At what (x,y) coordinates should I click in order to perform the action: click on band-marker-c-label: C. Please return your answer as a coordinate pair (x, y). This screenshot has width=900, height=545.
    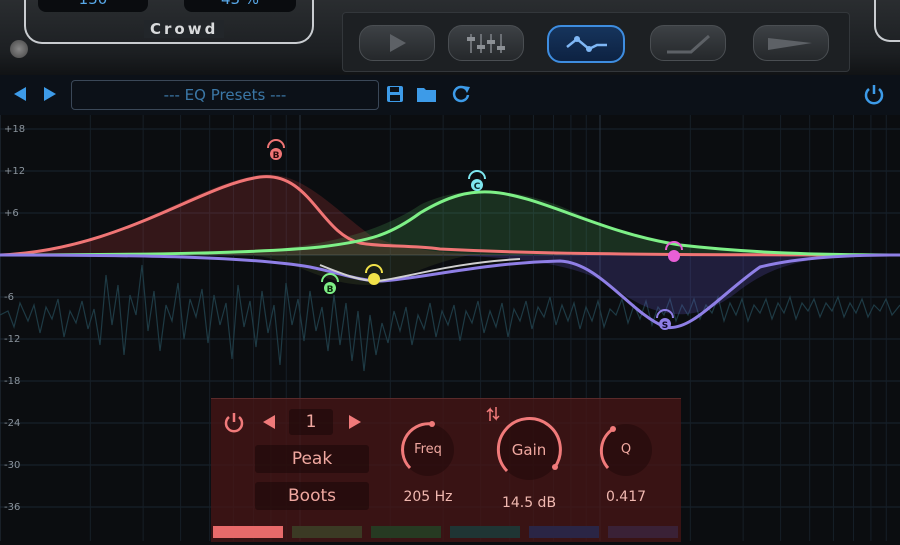
    Looking at the image, I should click on (477, 187).